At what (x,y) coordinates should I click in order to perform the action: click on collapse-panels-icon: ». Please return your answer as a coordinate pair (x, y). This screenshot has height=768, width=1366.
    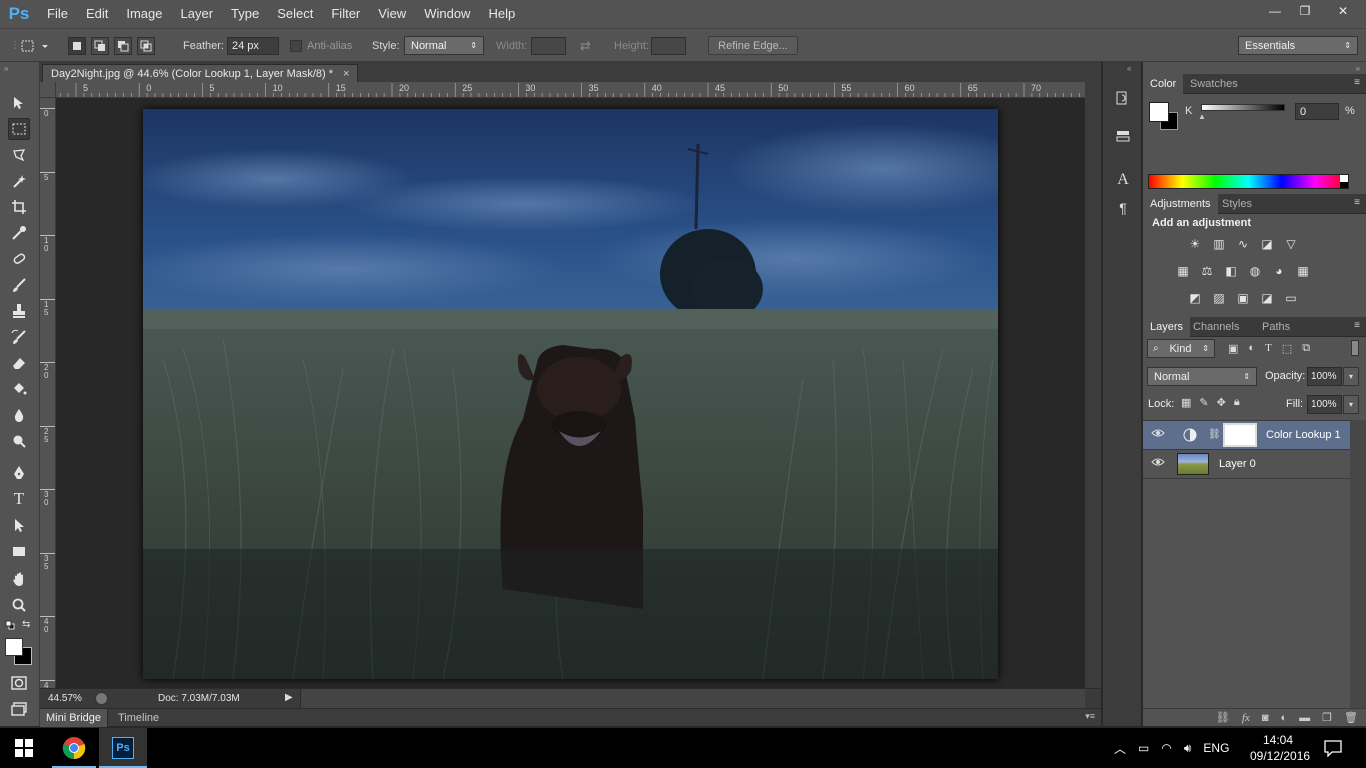
    Looking at the image, I should click on (1358, 68).